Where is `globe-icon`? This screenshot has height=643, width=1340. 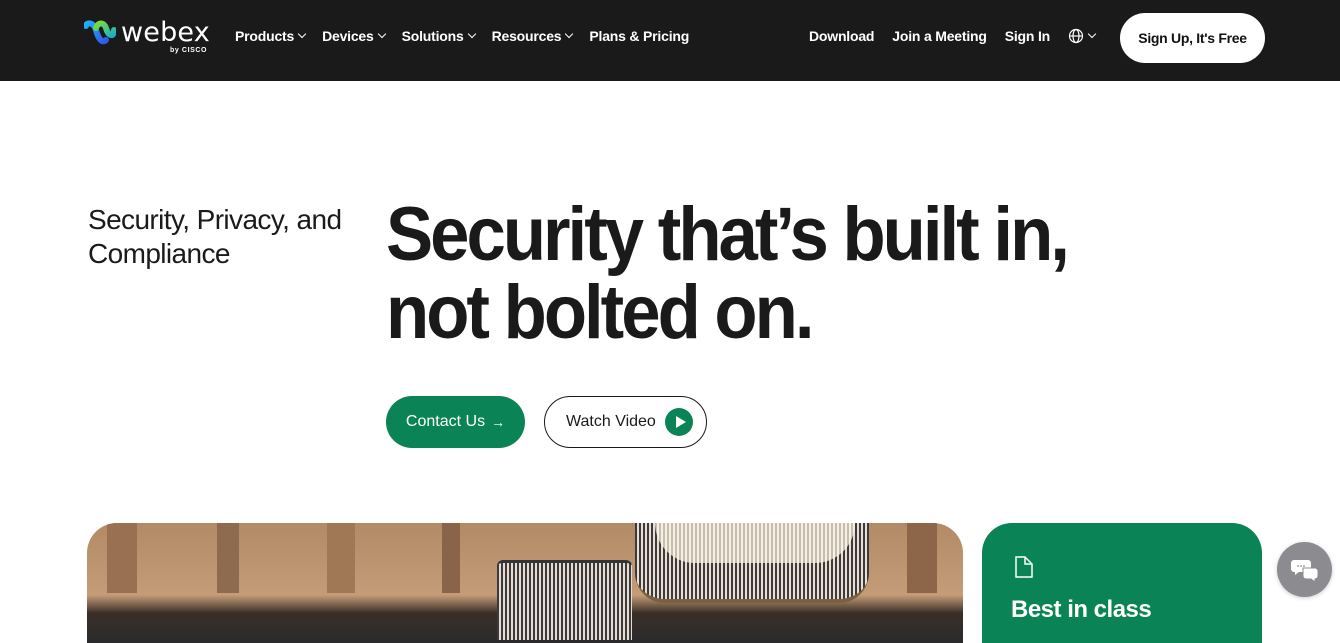 globe-icon is located at coordinates (1076, 36).